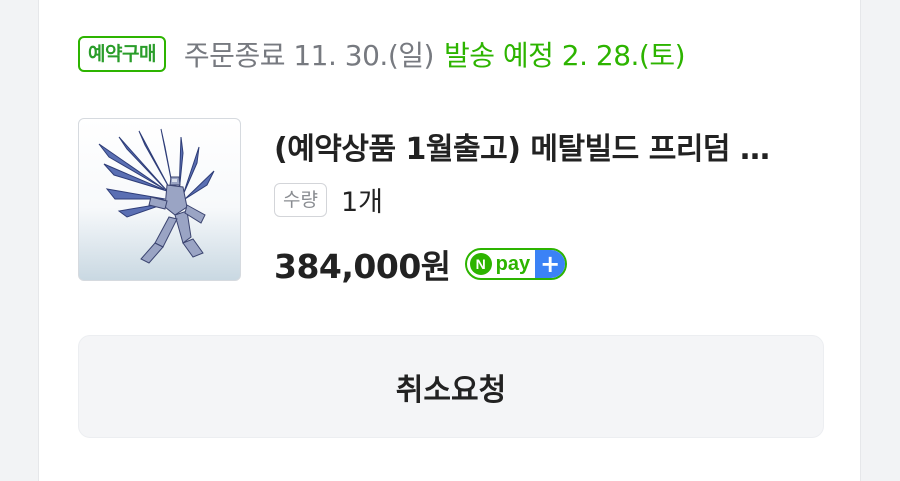 The width and height of the screenshot is (900, 481). I want to click on product-price: 384,000원, so click(362, 266).